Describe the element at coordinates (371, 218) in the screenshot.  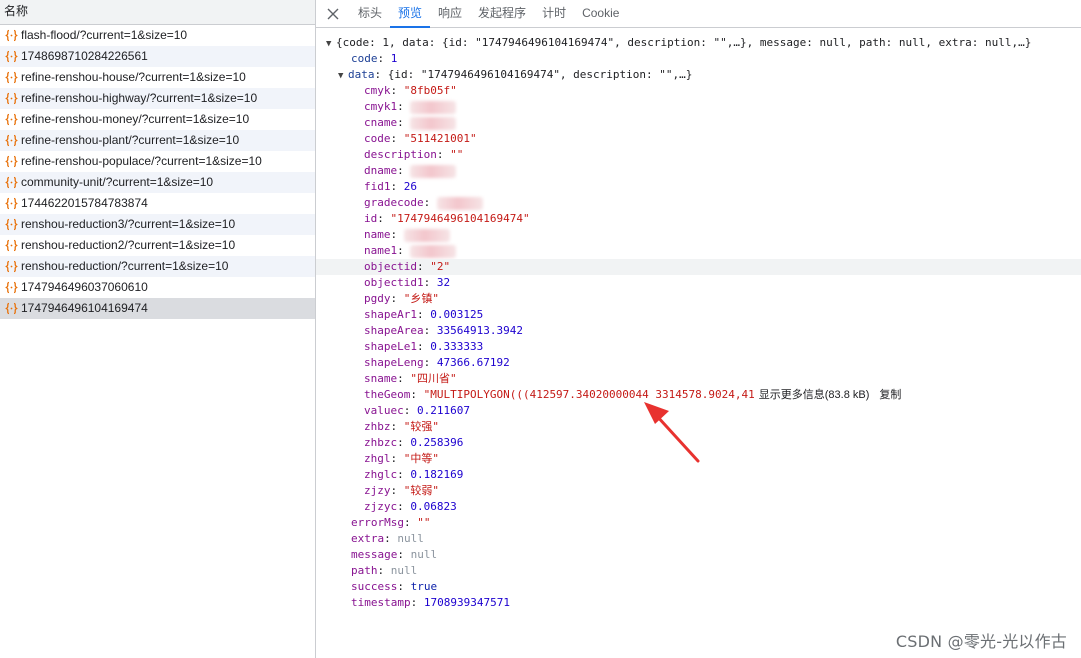
I see `json-key: id` at that location.